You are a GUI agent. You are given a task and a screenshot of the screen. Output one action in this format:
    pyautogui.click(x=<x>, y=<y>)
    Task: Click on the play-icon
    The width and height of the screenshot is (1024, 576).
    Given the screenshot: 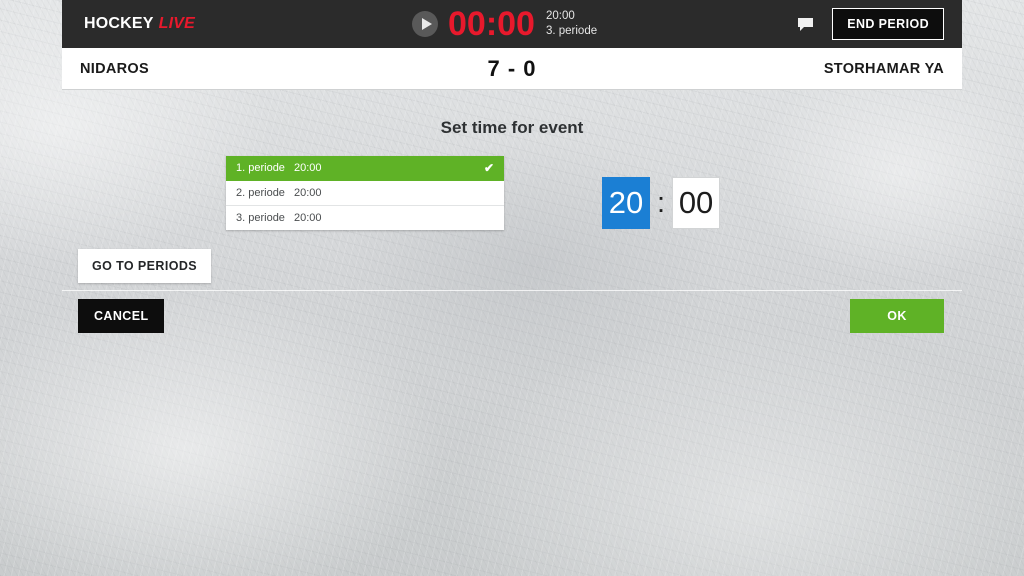 What is the action you would take?
    pyautogui.click(x=425, y=24)
    